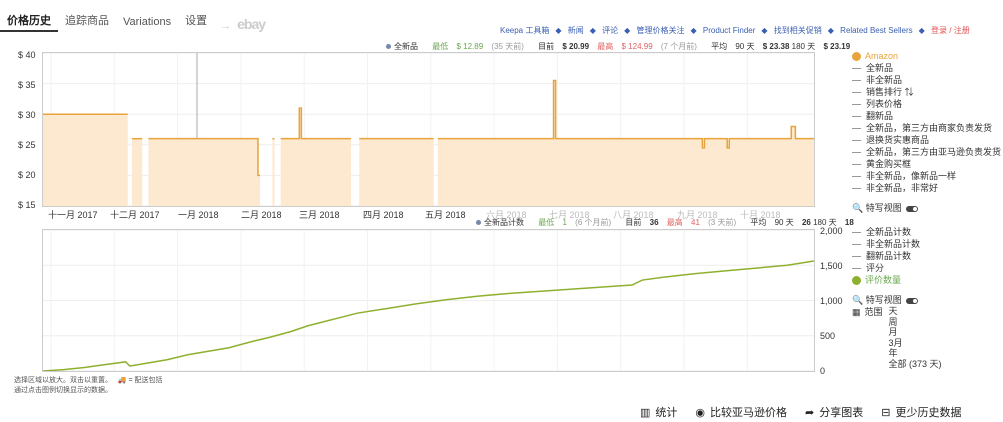  I want to click on count-ytick: 1,500, so click(831, 266).